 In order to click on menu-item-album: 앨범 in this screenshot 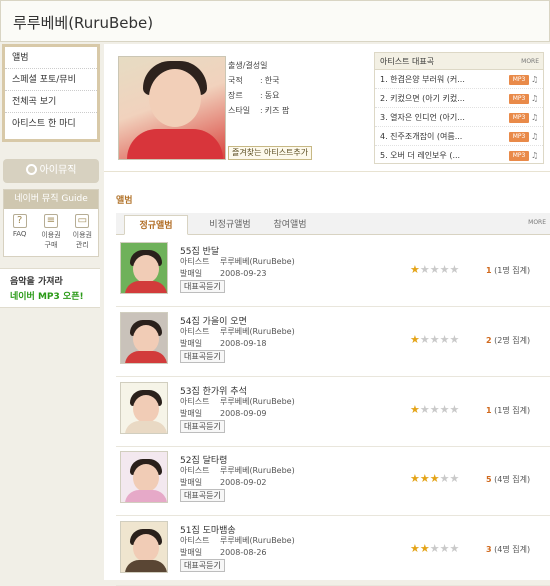, I will do `click(51, 58)`.